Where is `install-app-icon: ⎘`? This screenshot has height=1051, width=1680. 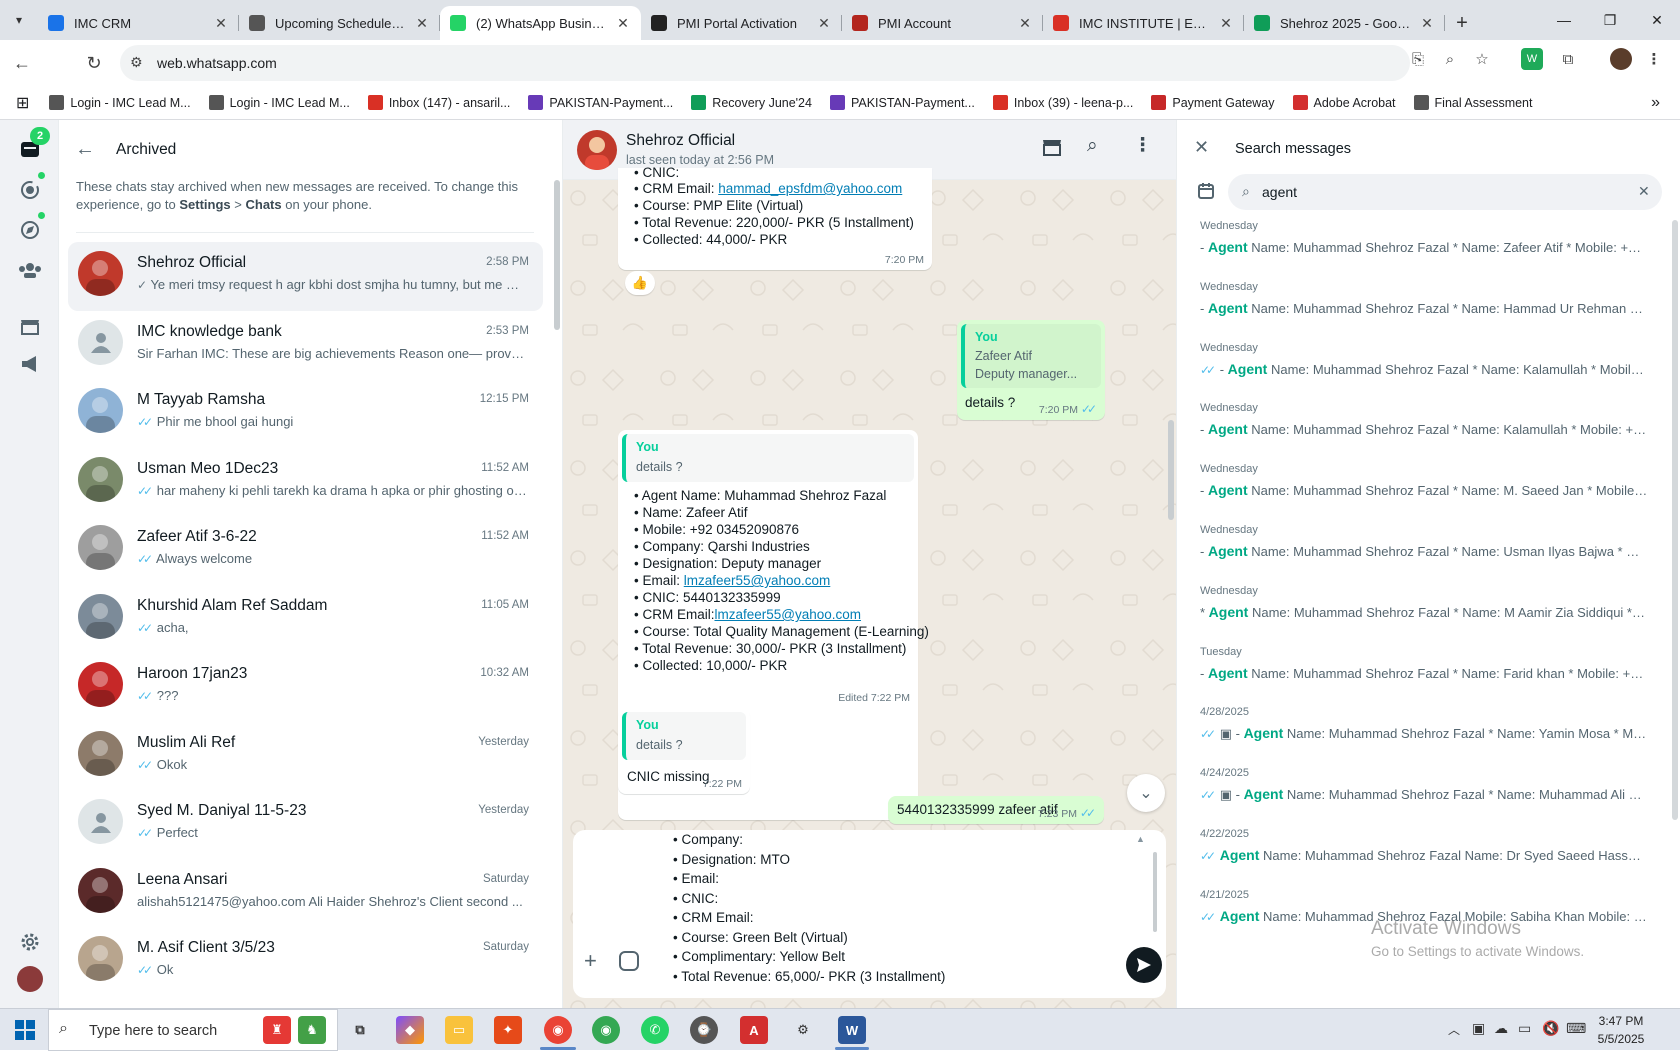
install-app-icon: ⎘ is located at coordinates (1418, 59).